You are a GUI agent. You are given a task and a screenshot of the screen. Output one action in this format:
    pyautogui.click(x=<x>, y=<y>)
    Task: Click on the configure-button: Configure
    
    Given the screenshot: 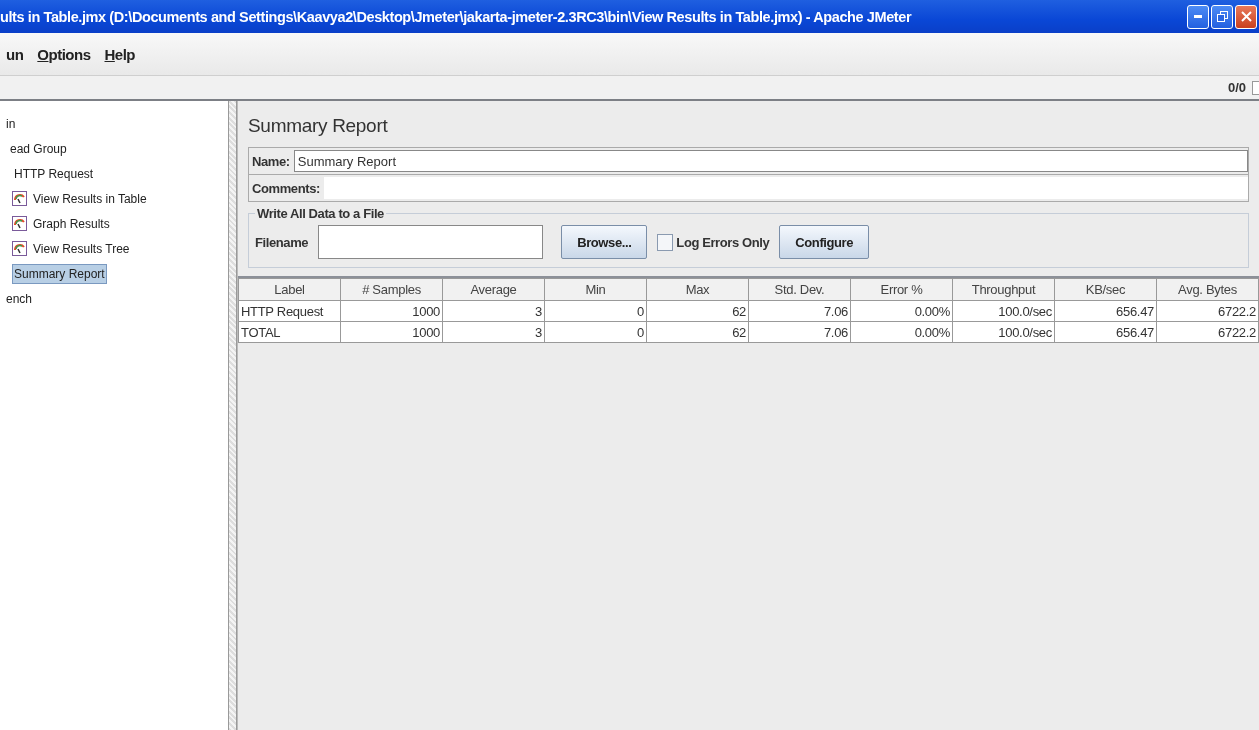 What is the action you would take?
    pyautogui.click(x=824, y=242)
    